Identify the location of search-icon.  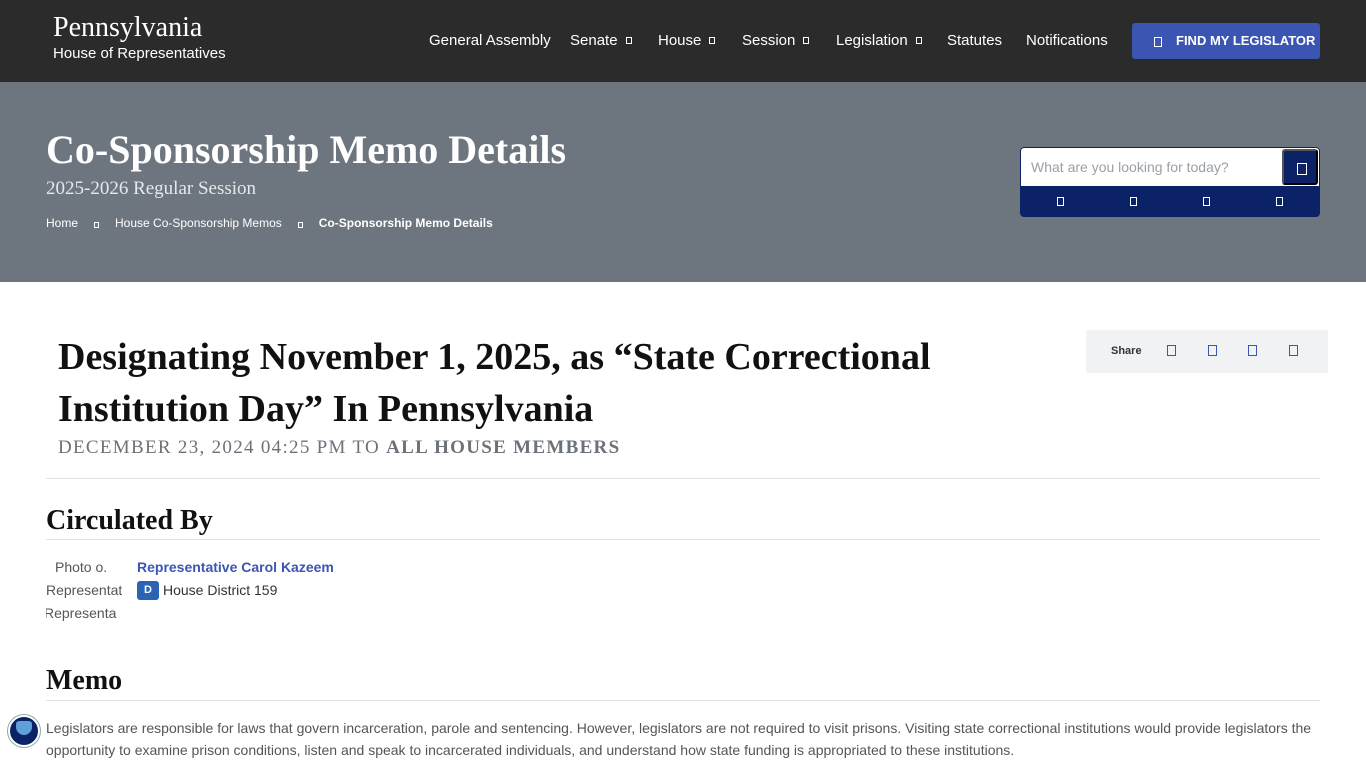
(1302, 169).